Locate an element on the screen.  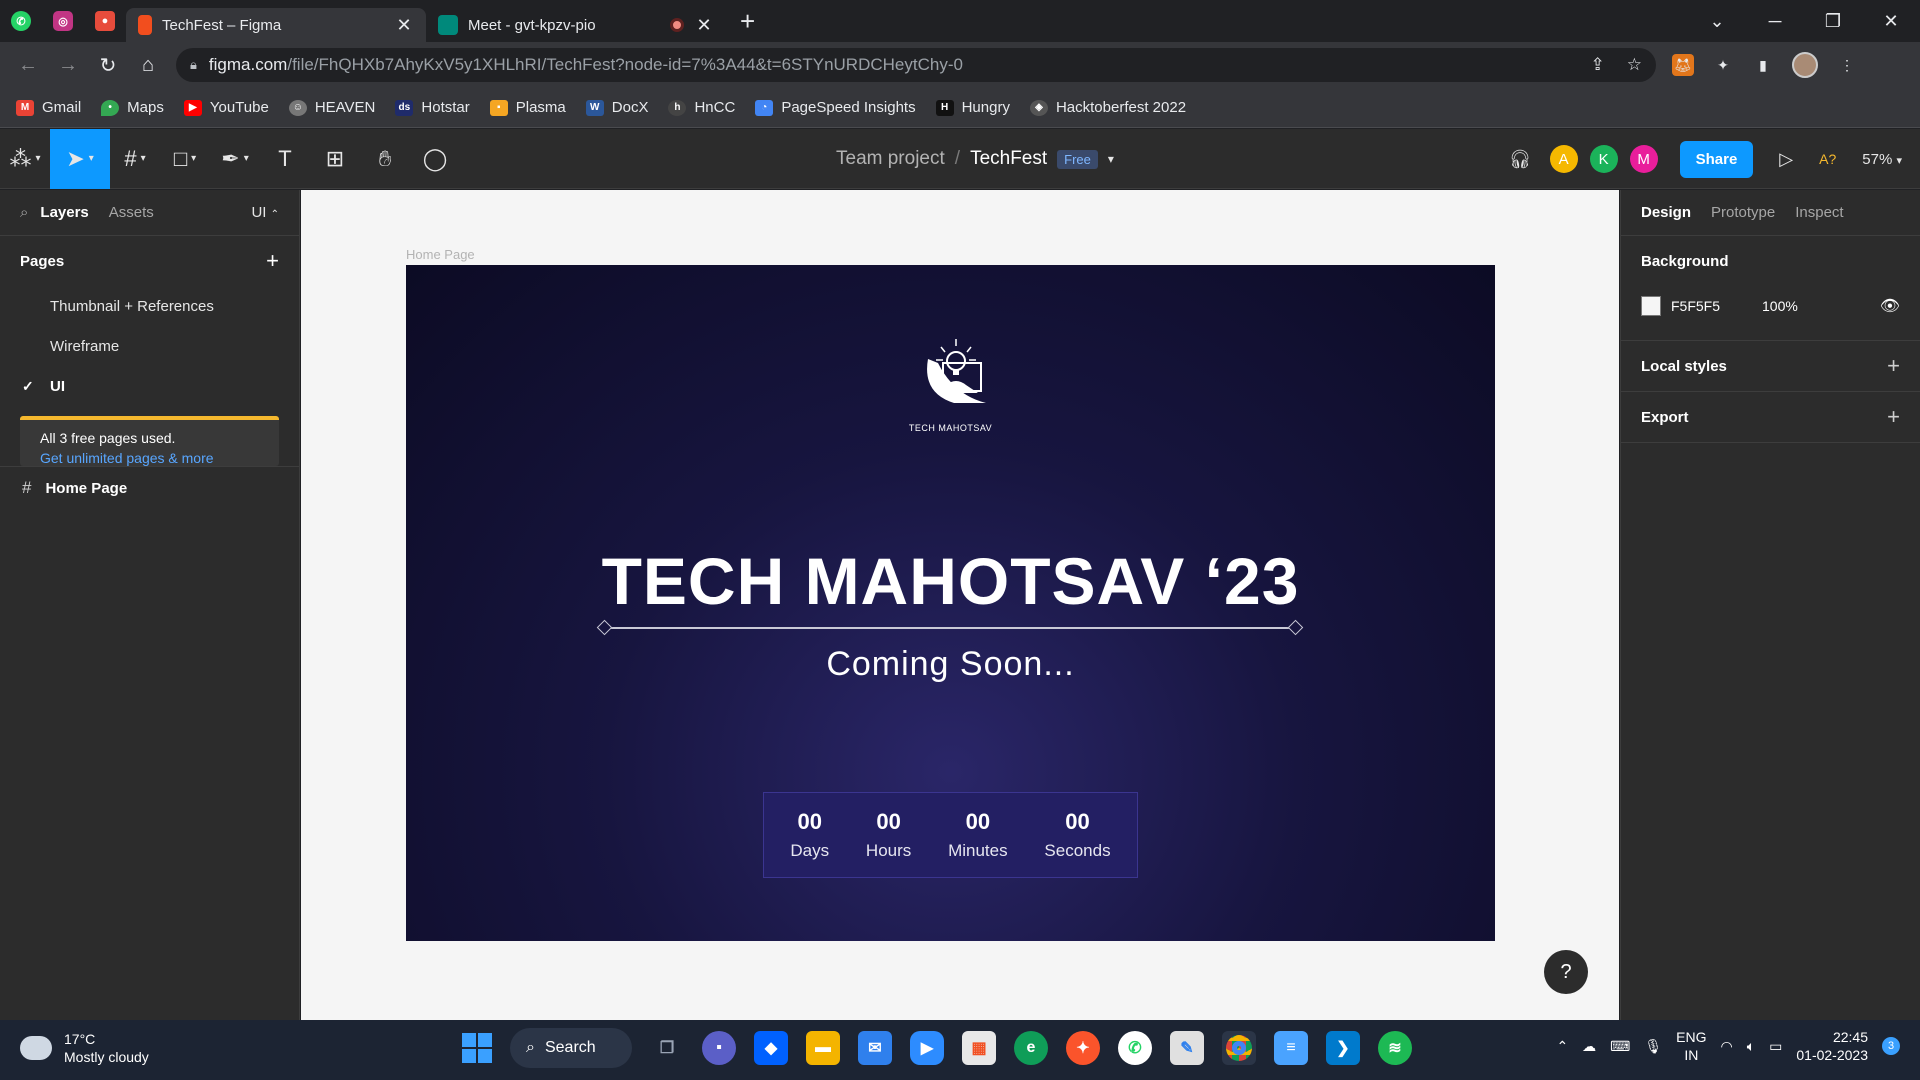
avatar: K is located at coordinates (1603, 159).